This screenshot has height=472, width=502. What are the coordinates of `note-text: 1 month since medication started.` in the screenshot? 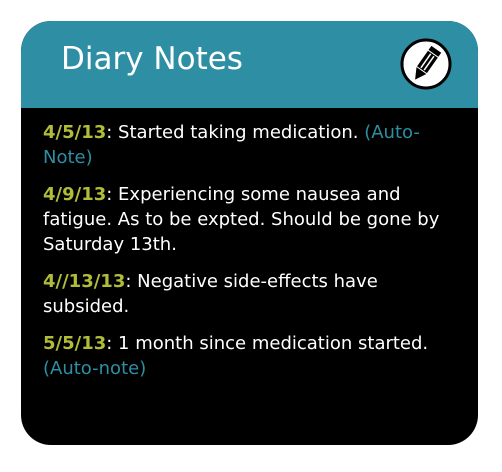 It's located at (270, 343).